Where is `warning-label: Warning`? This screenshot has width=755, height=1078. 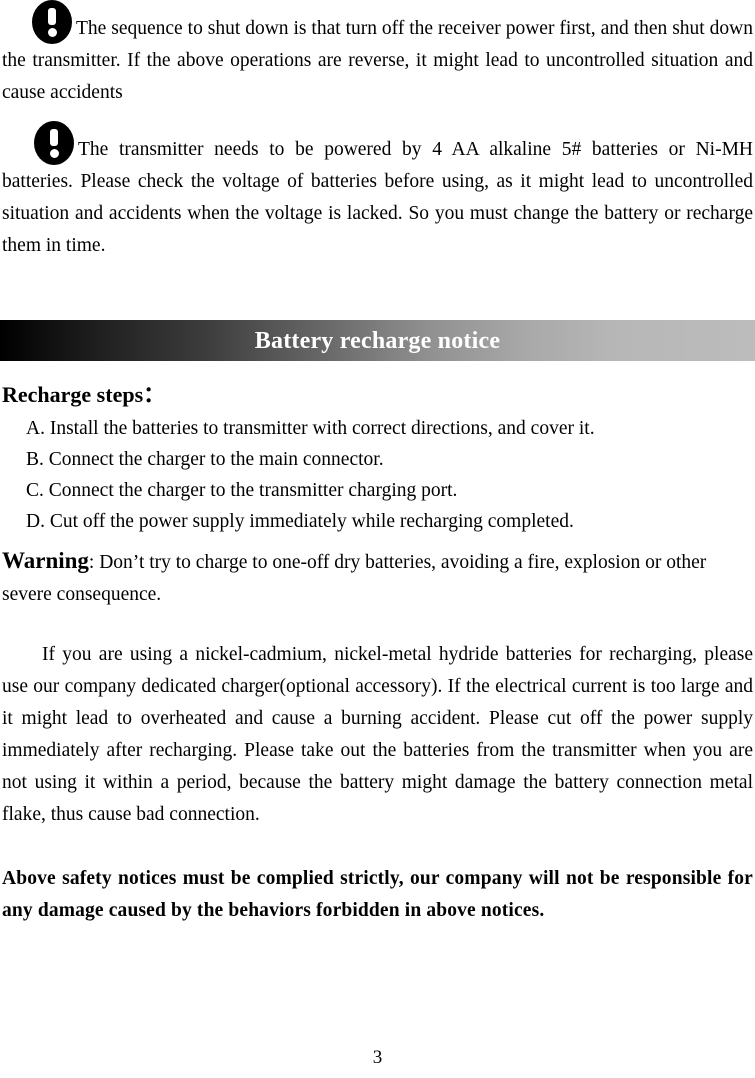
warning-label: Warning is located at coordinates (45, 560).